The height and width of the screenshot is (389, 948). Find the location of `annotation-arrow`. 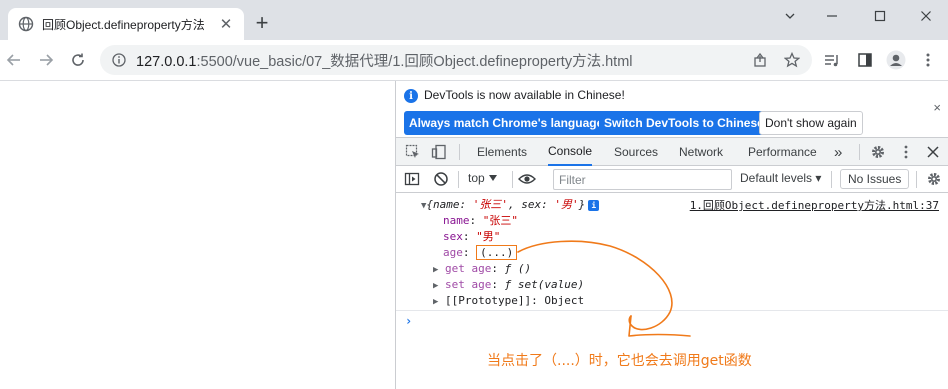

annotation-arrow is located at coordinates (604, 288).